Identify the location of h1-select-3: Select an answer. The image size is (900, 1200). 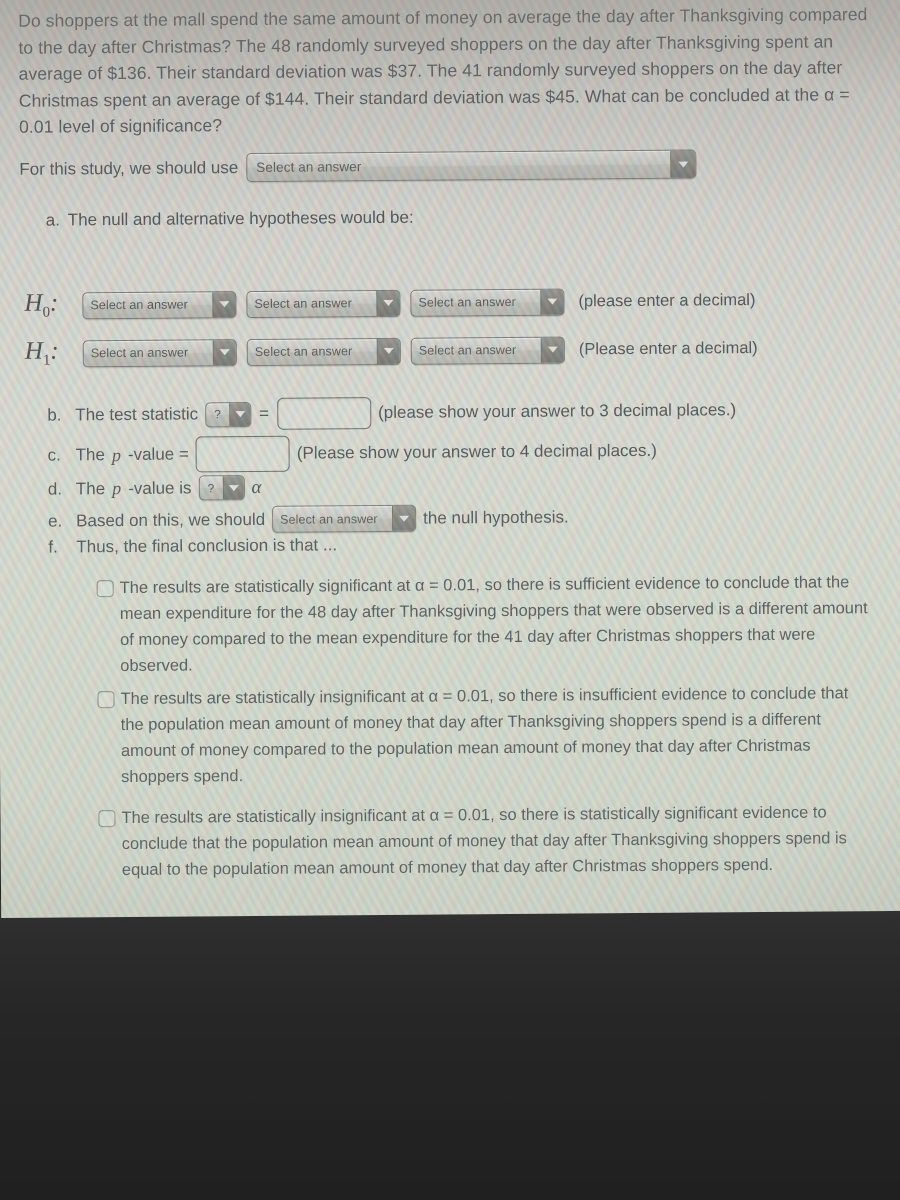
(487, 350).